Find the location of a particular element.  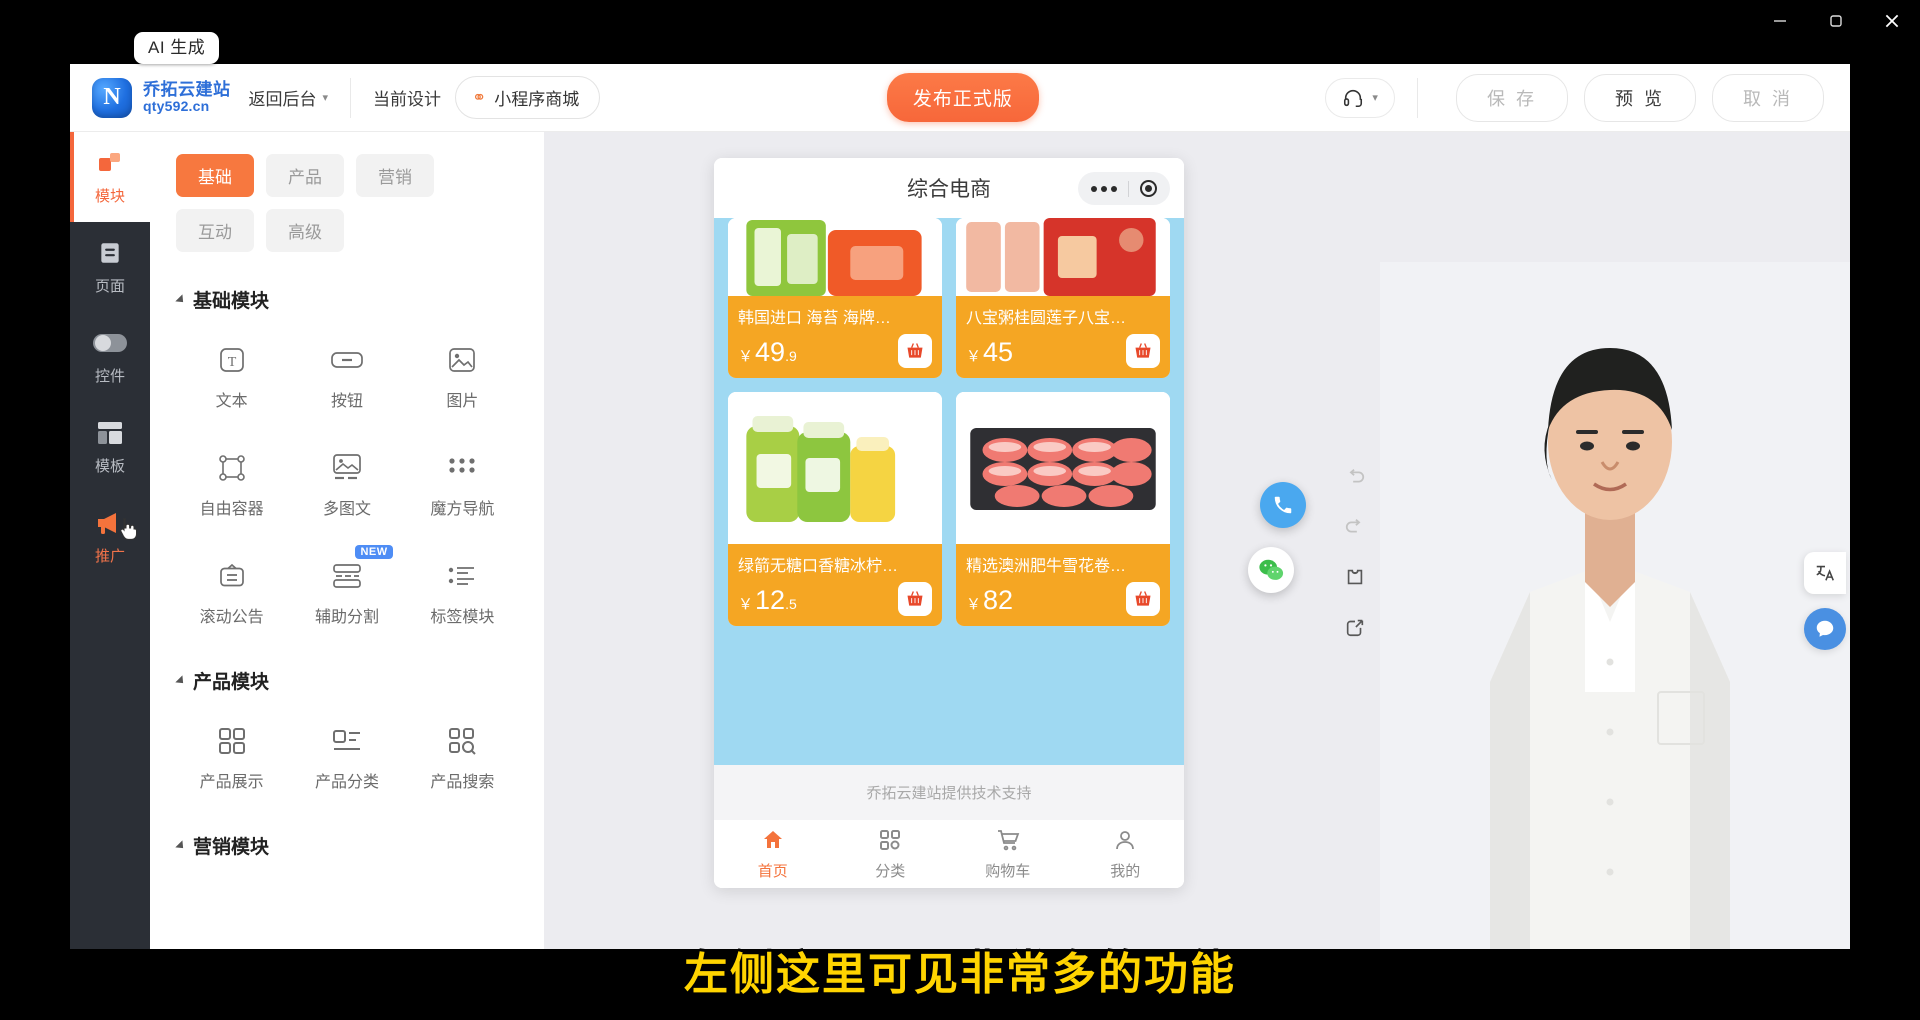

top-right-actions: ▾ 保 存 预 览 取 消 is located at coordinates (1587, 97).